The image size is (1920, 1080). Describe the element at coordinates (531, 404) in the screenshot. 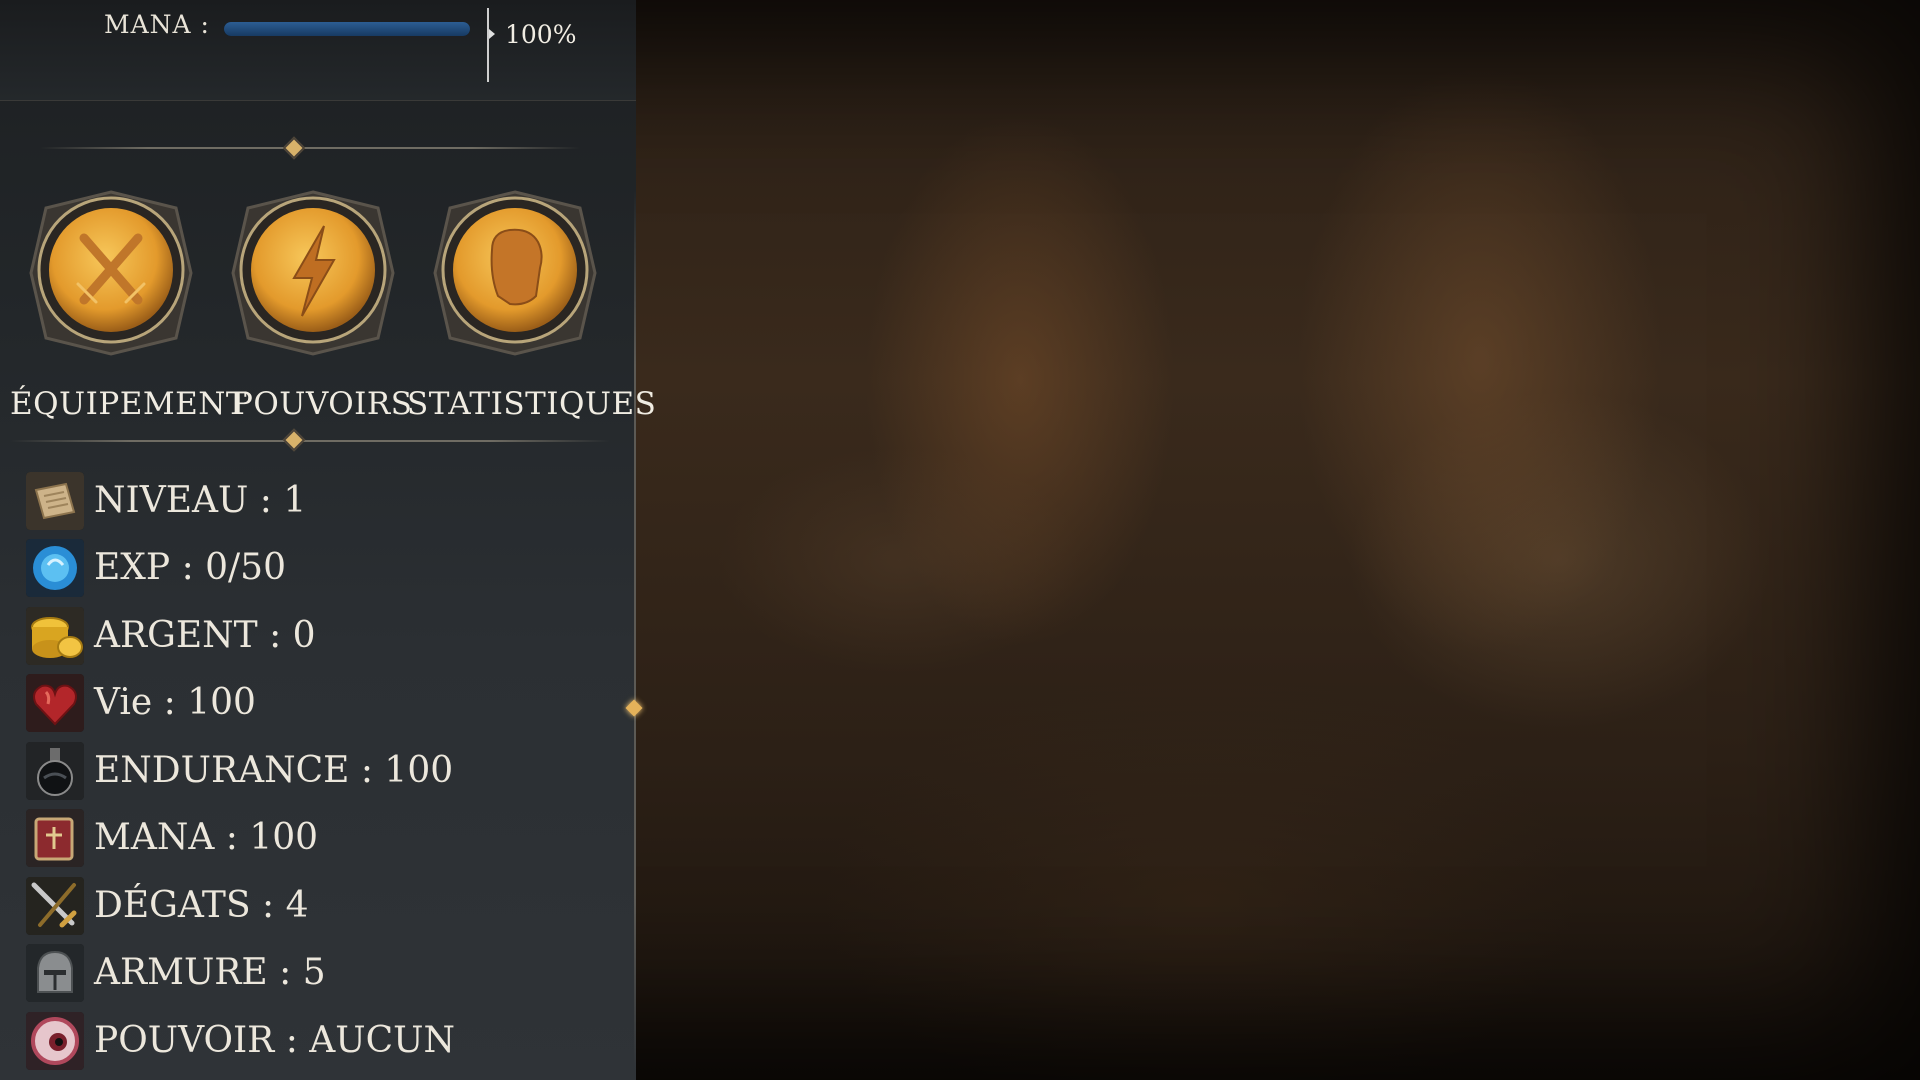

I see `tab-statistiques-label: STATISTIQUES` at that location.